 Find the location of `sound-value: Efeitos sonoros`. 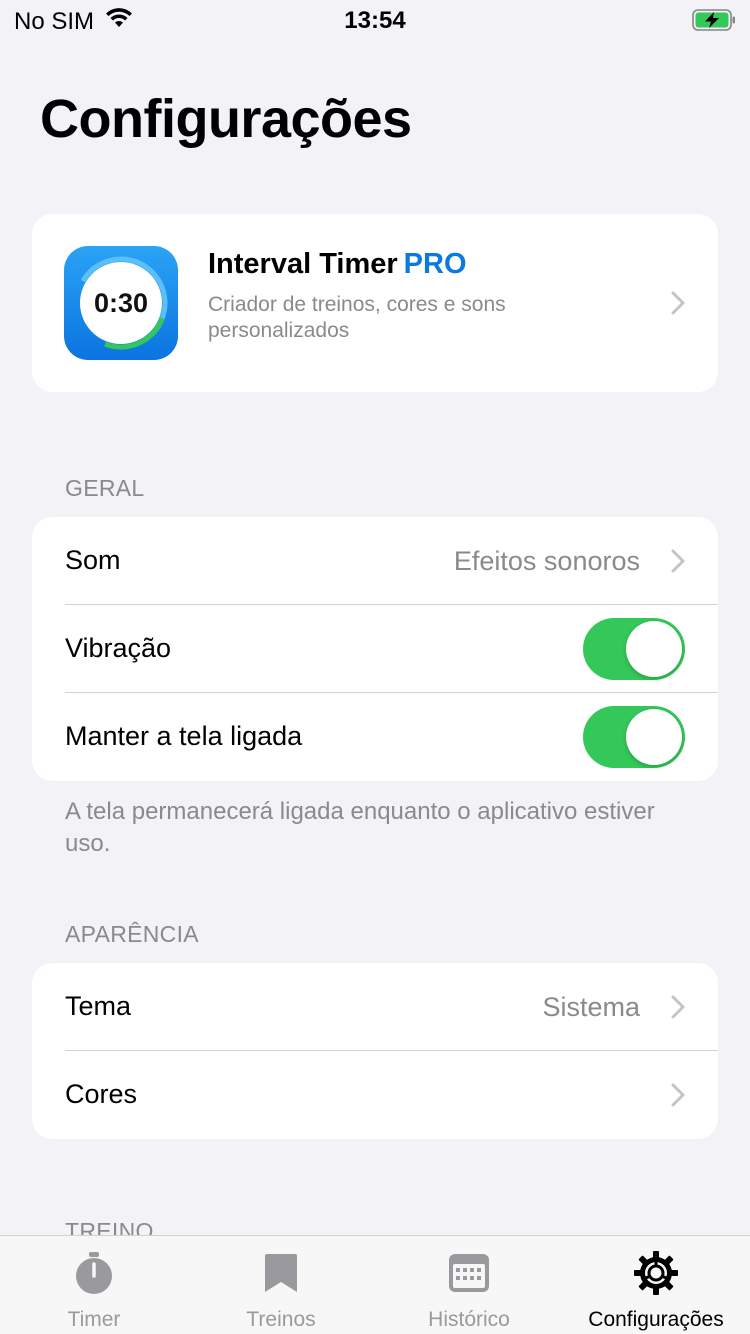

sound-value: Efeitos sonoros is located at coordinates (546, 561).